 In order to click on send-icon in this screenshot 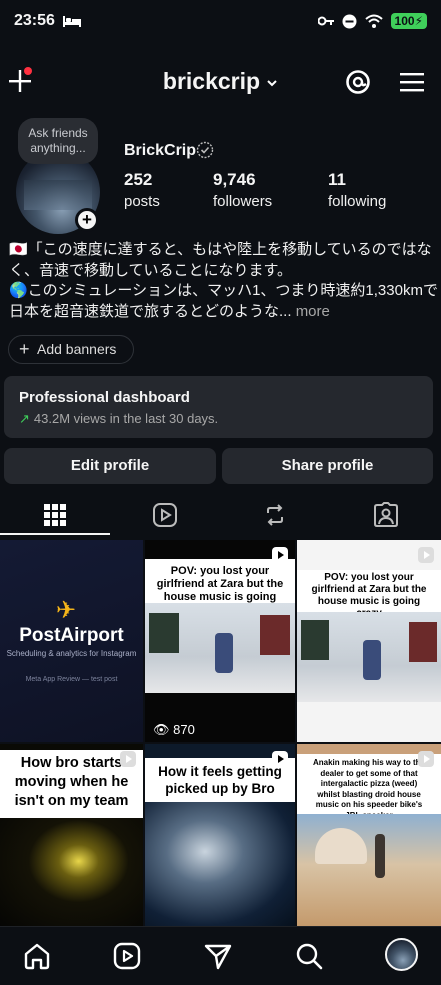, I will do `click(218, 956)`.